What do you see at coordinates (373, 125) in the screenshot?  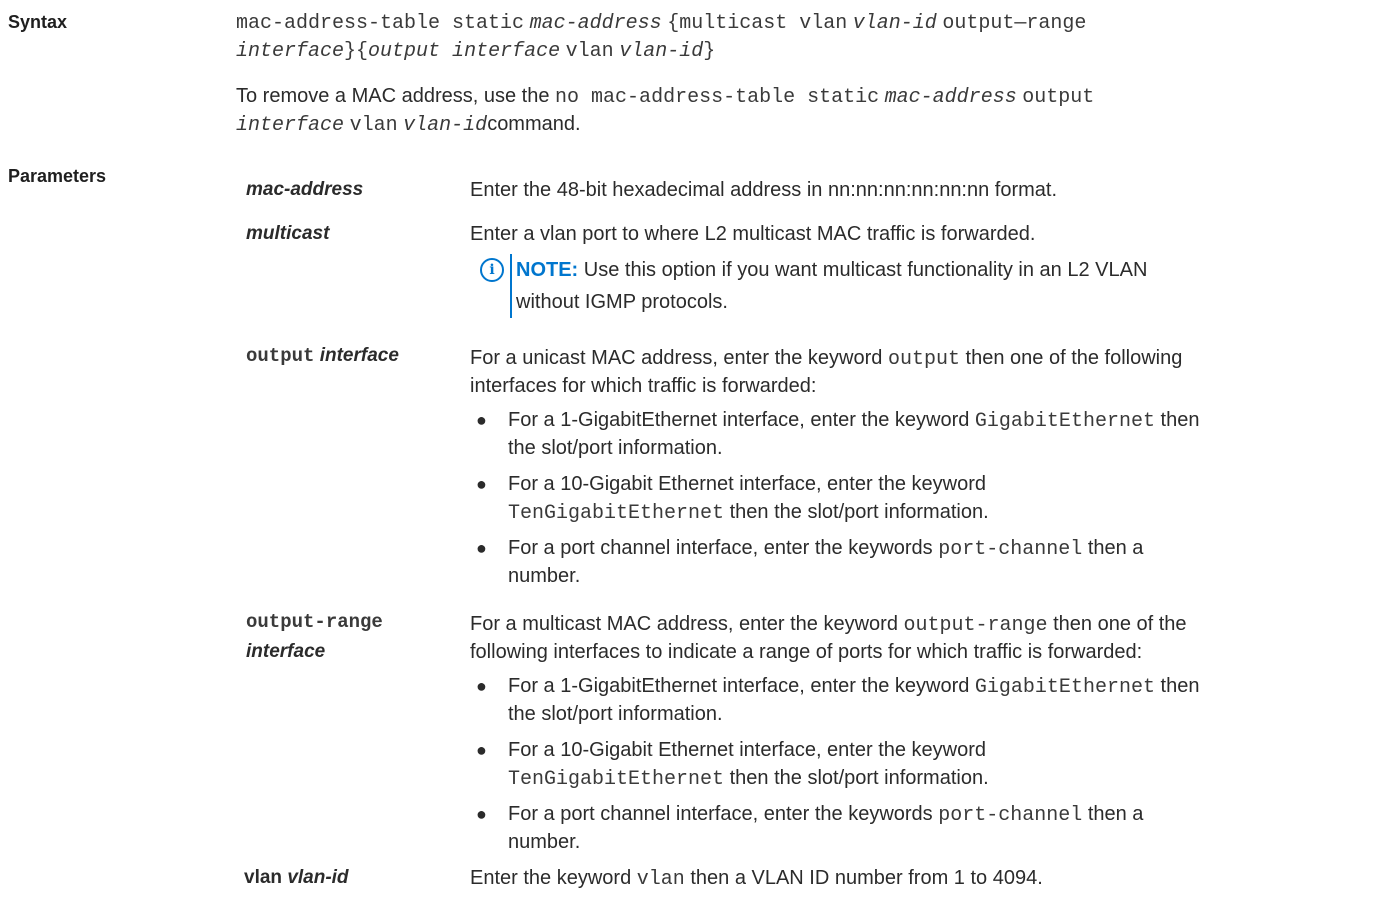 I see `remove-vlan-keyword: vlan` at bounding box center [373, 125].